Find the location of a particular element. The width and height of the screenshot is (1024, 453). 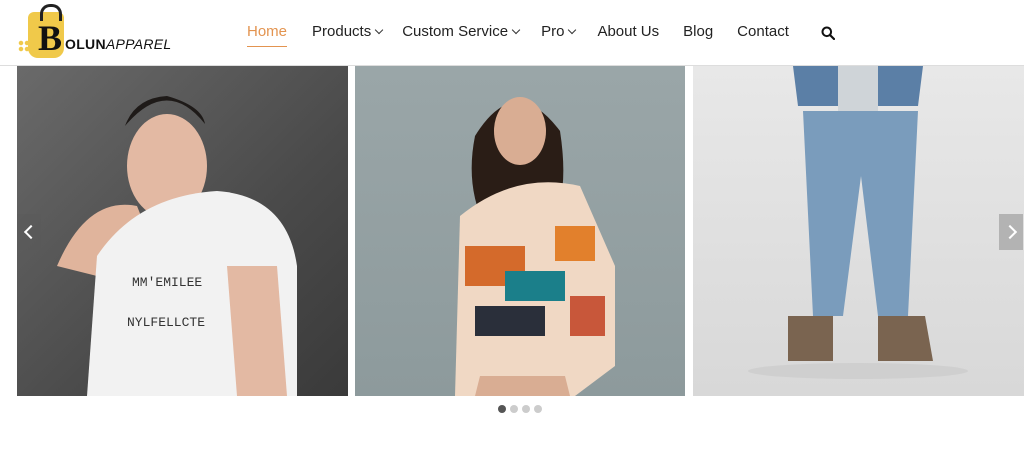

nav-item-about-us: About Us is located at coordinates (628, 34).